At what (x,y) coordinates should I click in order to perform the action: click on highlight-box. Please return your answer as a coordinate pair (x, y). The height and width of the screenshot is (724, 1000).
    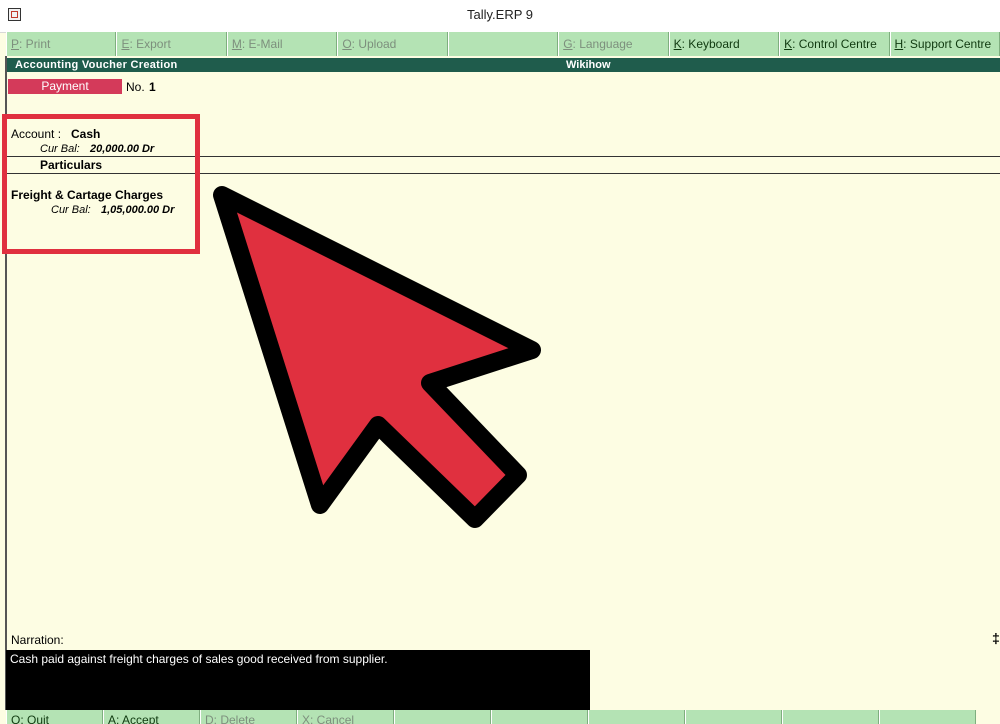
    Looking at the image, I should click on (101, 184).